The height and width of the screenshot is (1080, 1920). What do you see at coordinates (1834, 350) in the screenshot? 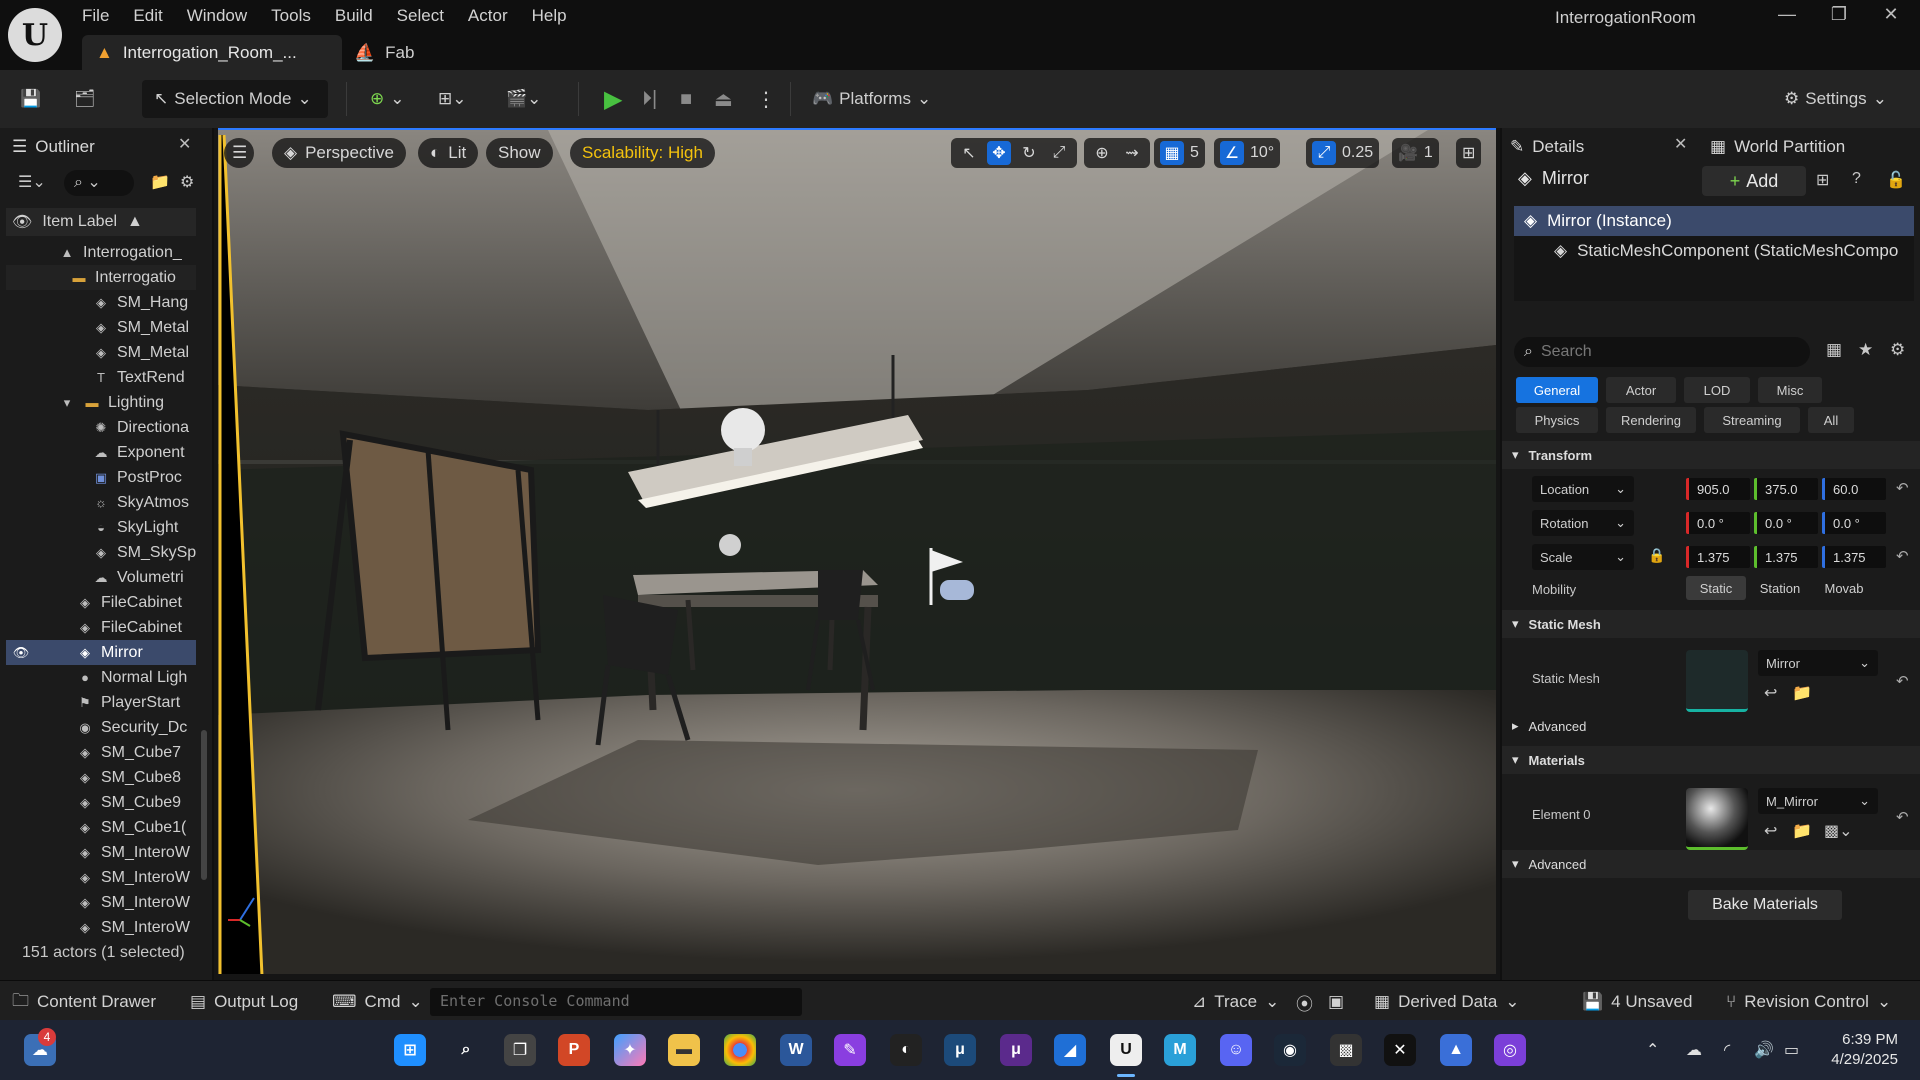
I see `table-view-icon: ▦` at bounding box center [1834, 350].